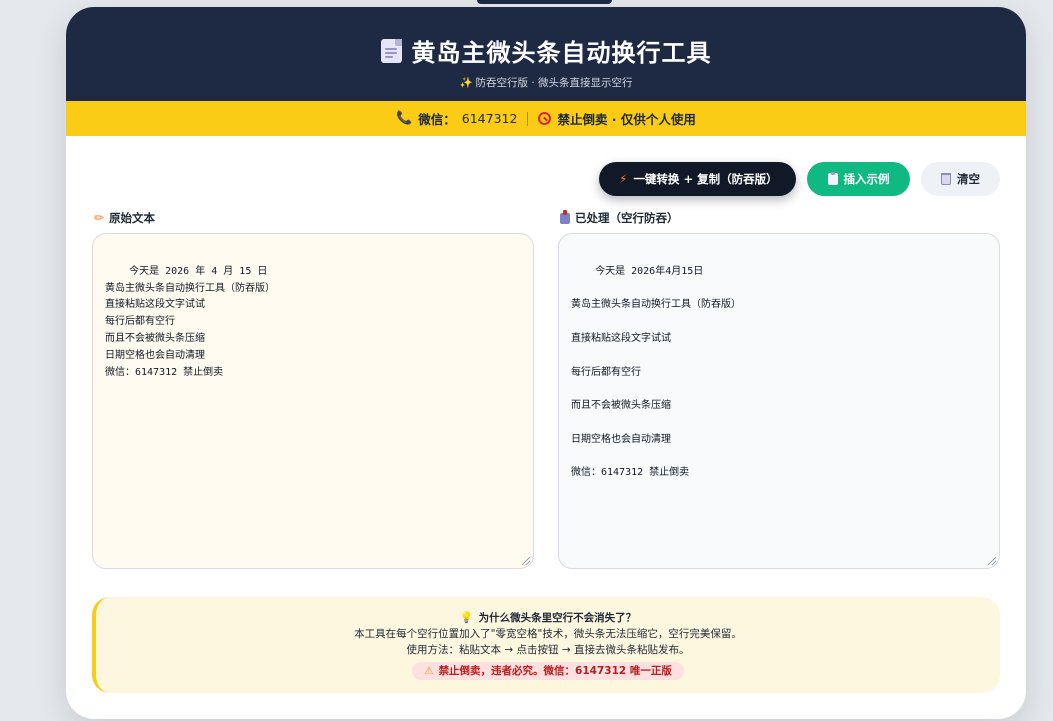 This screenshot has width=1053, height=721. Describe the element at coordinates (391, 50) in the screenshot. I see `document-icon` at that location.